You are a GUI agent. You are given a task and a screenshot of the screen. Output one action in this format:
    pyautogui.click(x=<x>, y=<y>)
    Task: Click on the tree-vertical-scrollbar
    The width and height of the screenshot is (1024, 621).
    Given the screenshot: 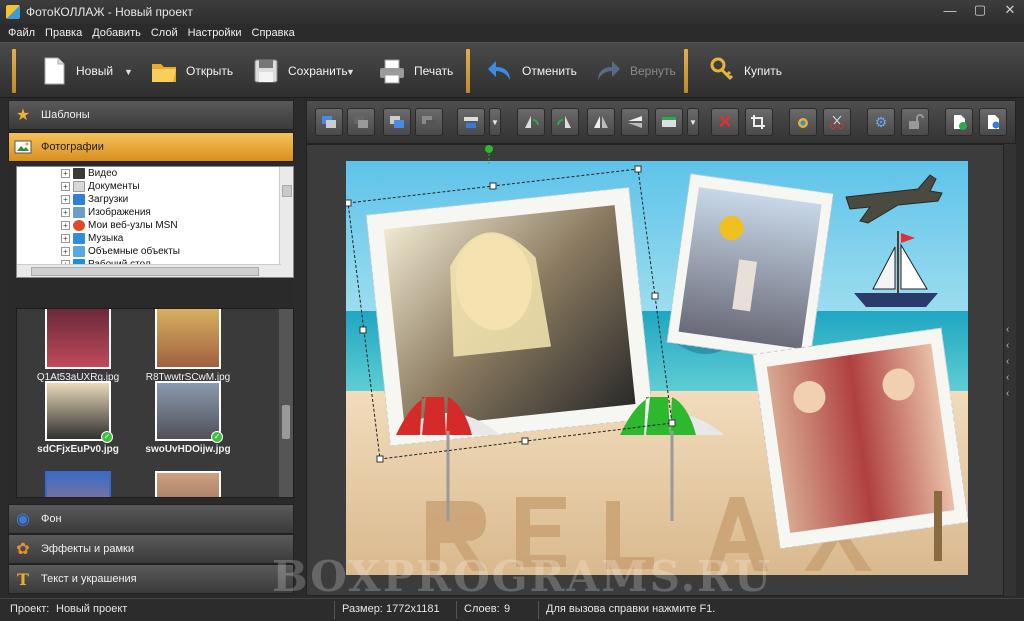 What is the action you would take?
    pyautogui.click(x=286, y=222)
    